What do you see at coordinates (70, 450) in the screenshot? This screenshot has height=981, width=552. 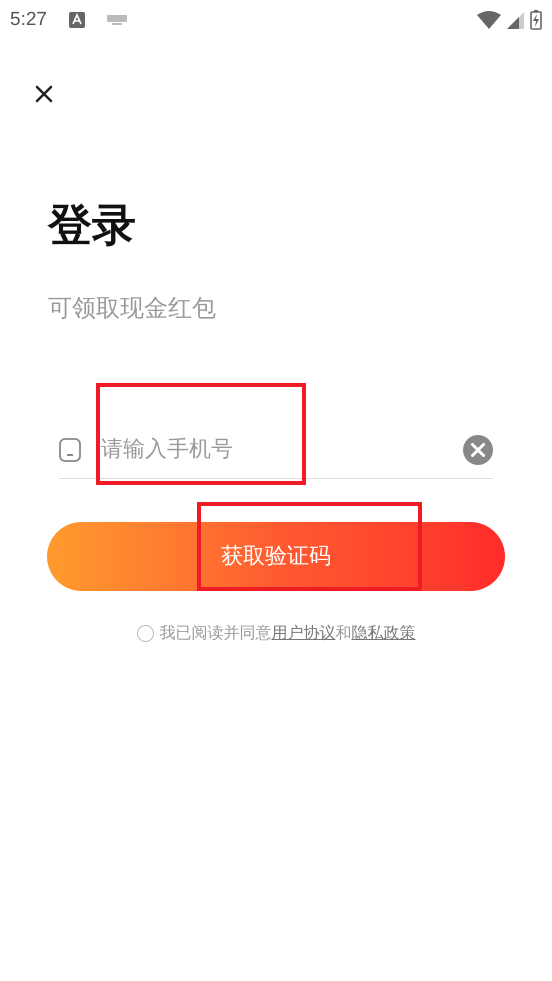 I see `phone-icon` at bounding box center [70, 450].